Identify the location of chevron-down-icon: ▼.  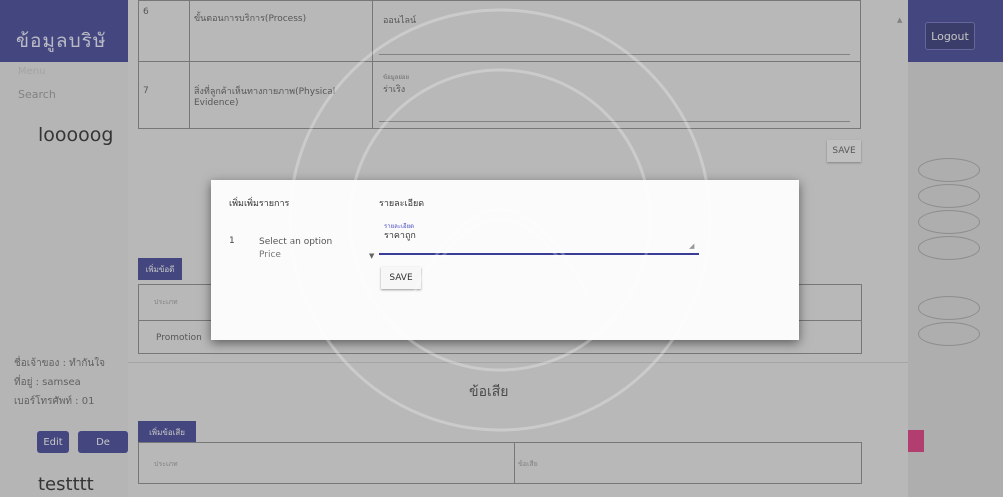
(371, 256).